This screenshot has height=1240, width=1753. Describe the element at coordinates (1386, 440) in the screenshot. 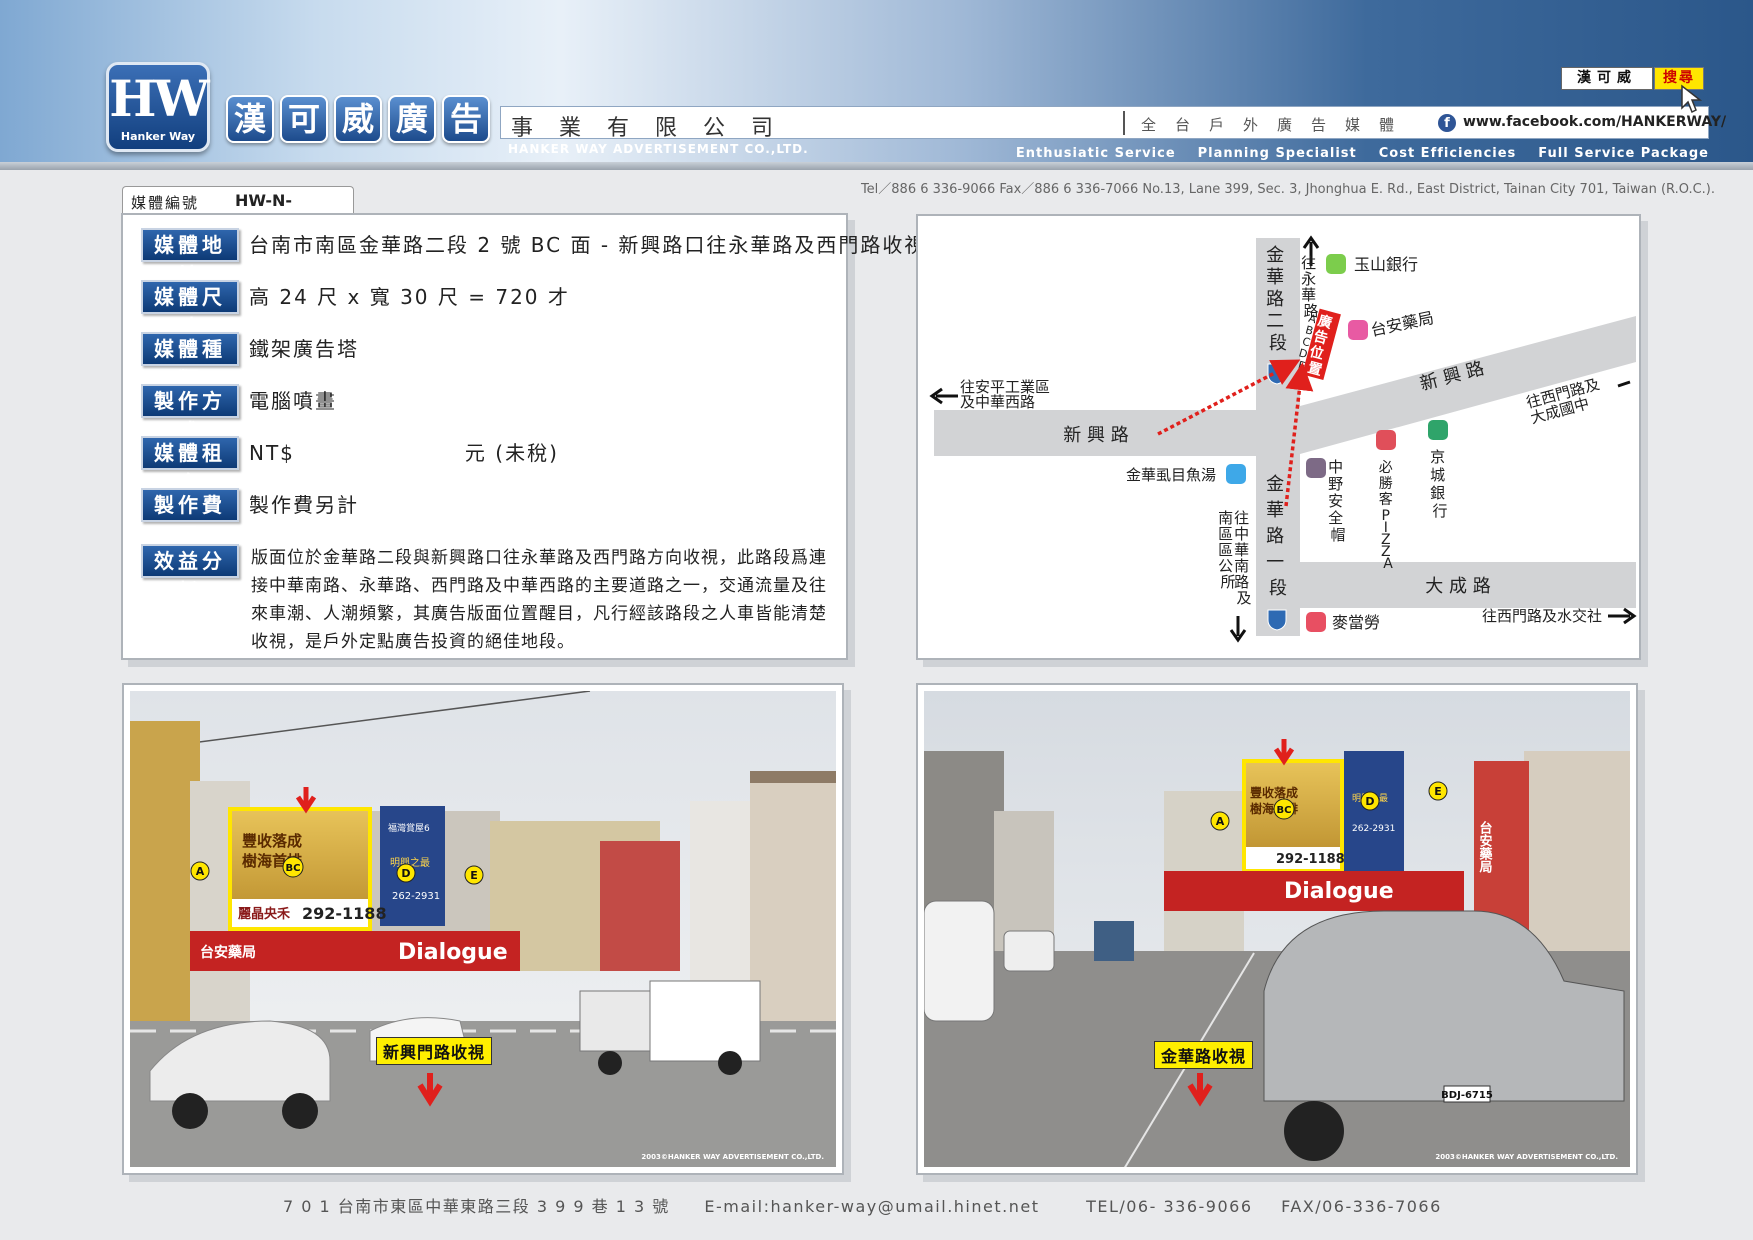

I see `landmark-pizza-icon` at that location.